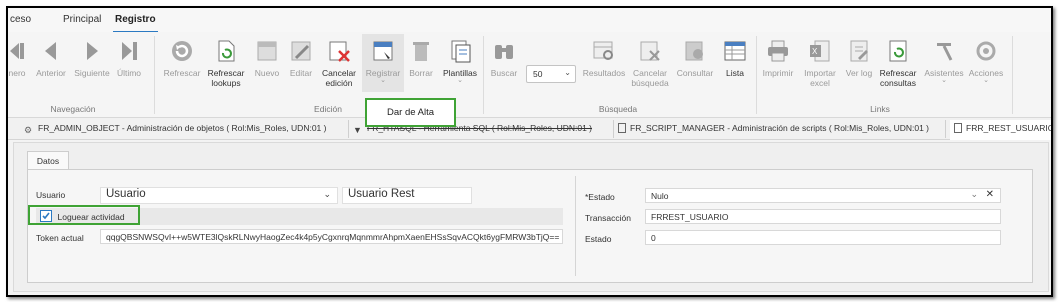 Image resolution: width=1059 pixels, height=302 pixels. Describe the element at coordinates (815, 51) in the screenshot. I see `svg-text: X` at that location.